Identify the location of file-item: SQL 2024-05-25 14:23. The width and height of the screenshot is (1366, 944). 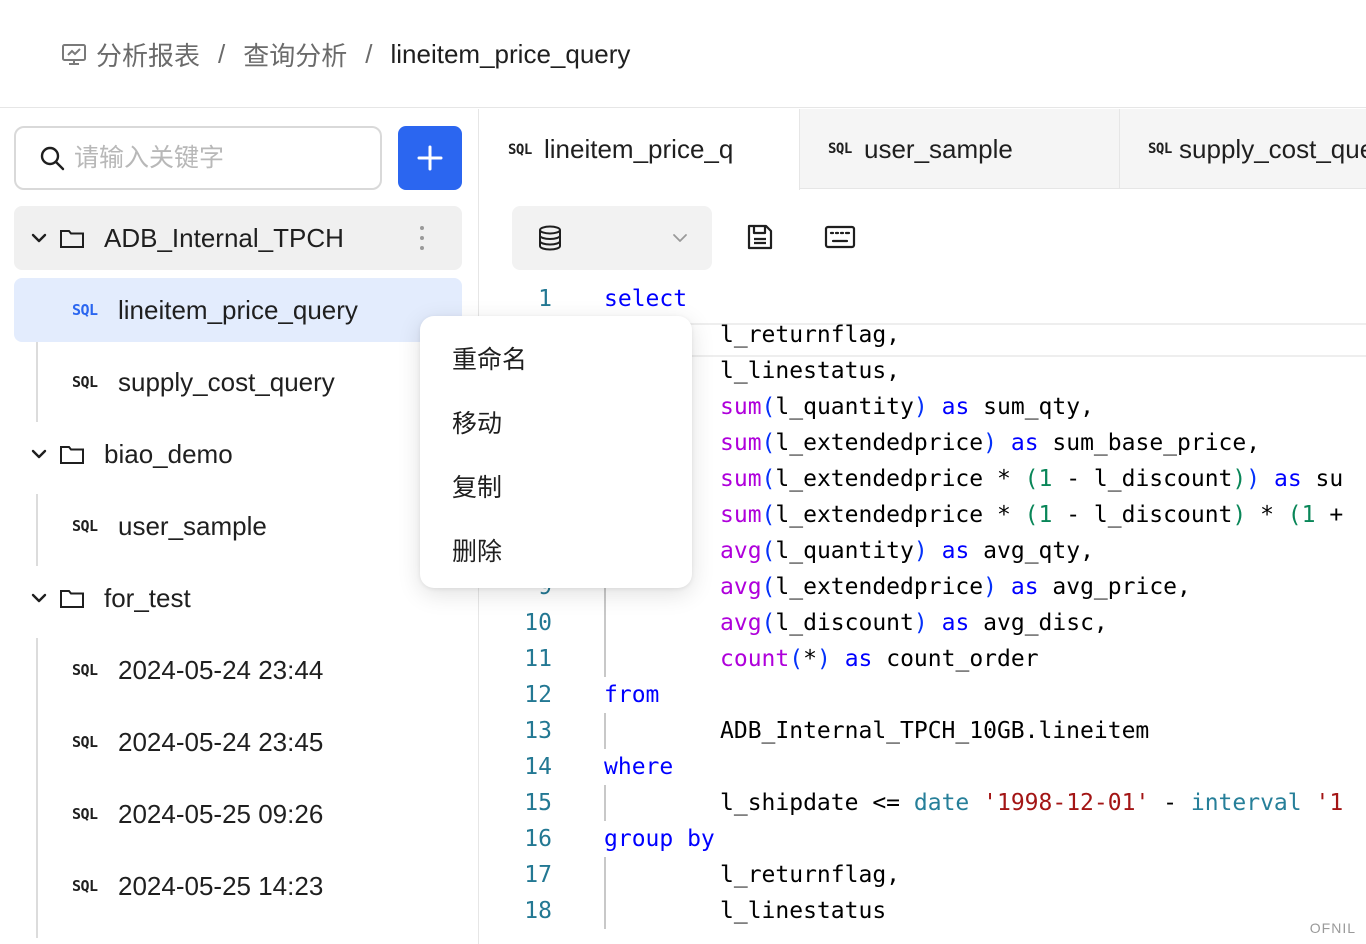
(238, 886).